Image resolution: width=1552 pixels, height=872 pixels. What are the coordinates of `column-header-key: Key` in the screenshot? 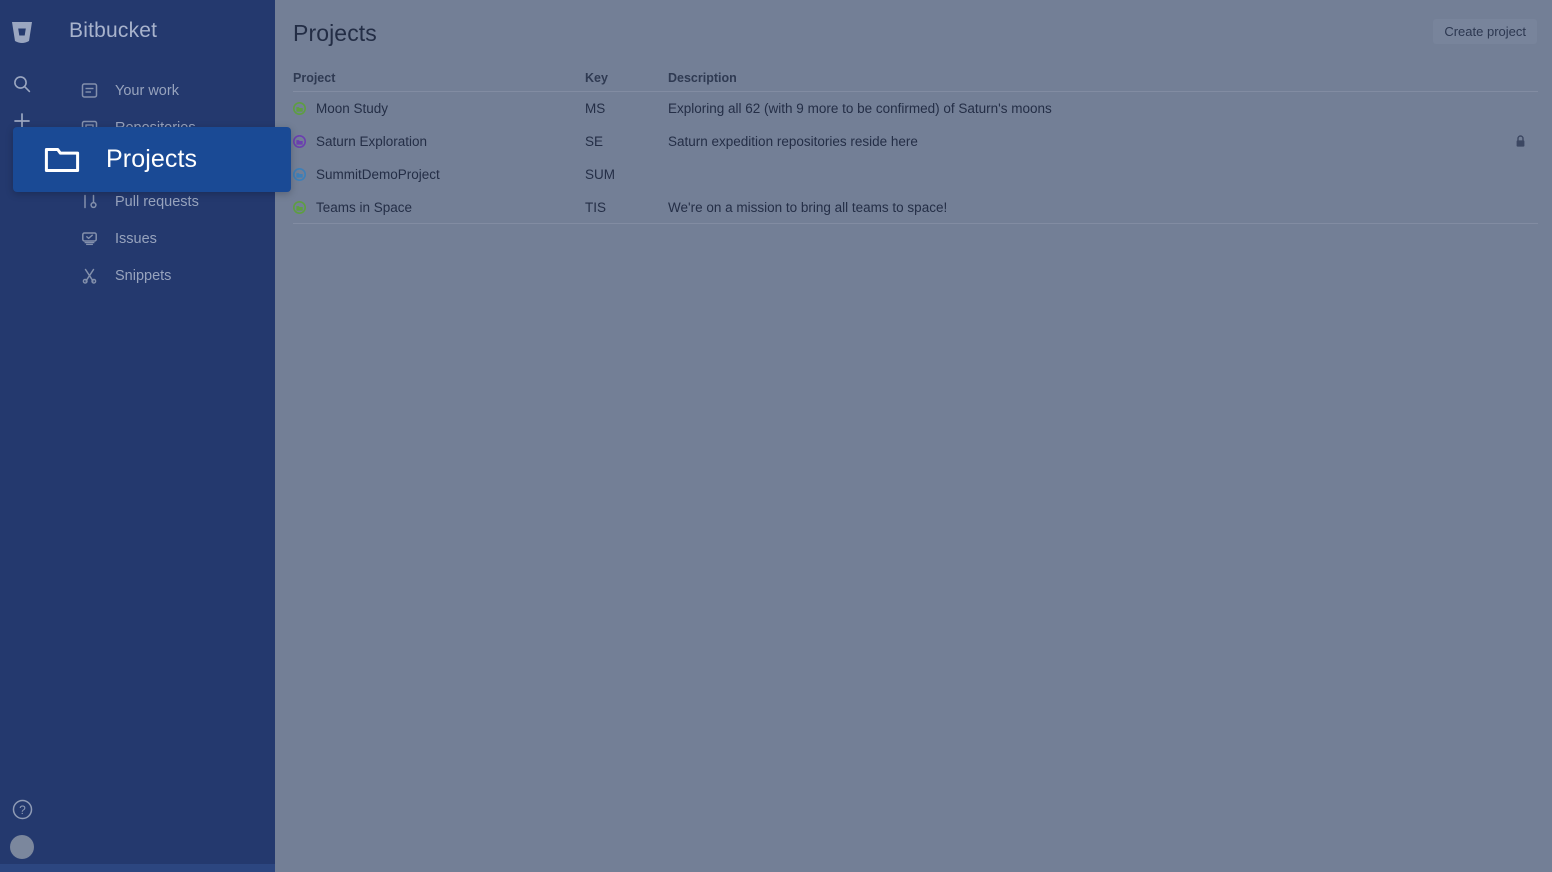 It's located at (596, 77).